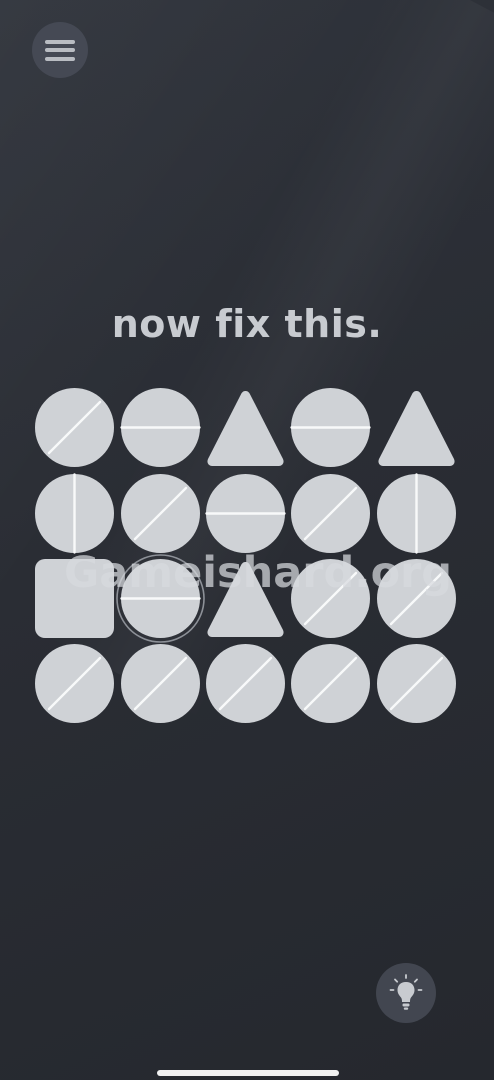 This screenshot has width=494, height=1080. I want to click on puzzle-tile-r3-c5, so click(416, 598).